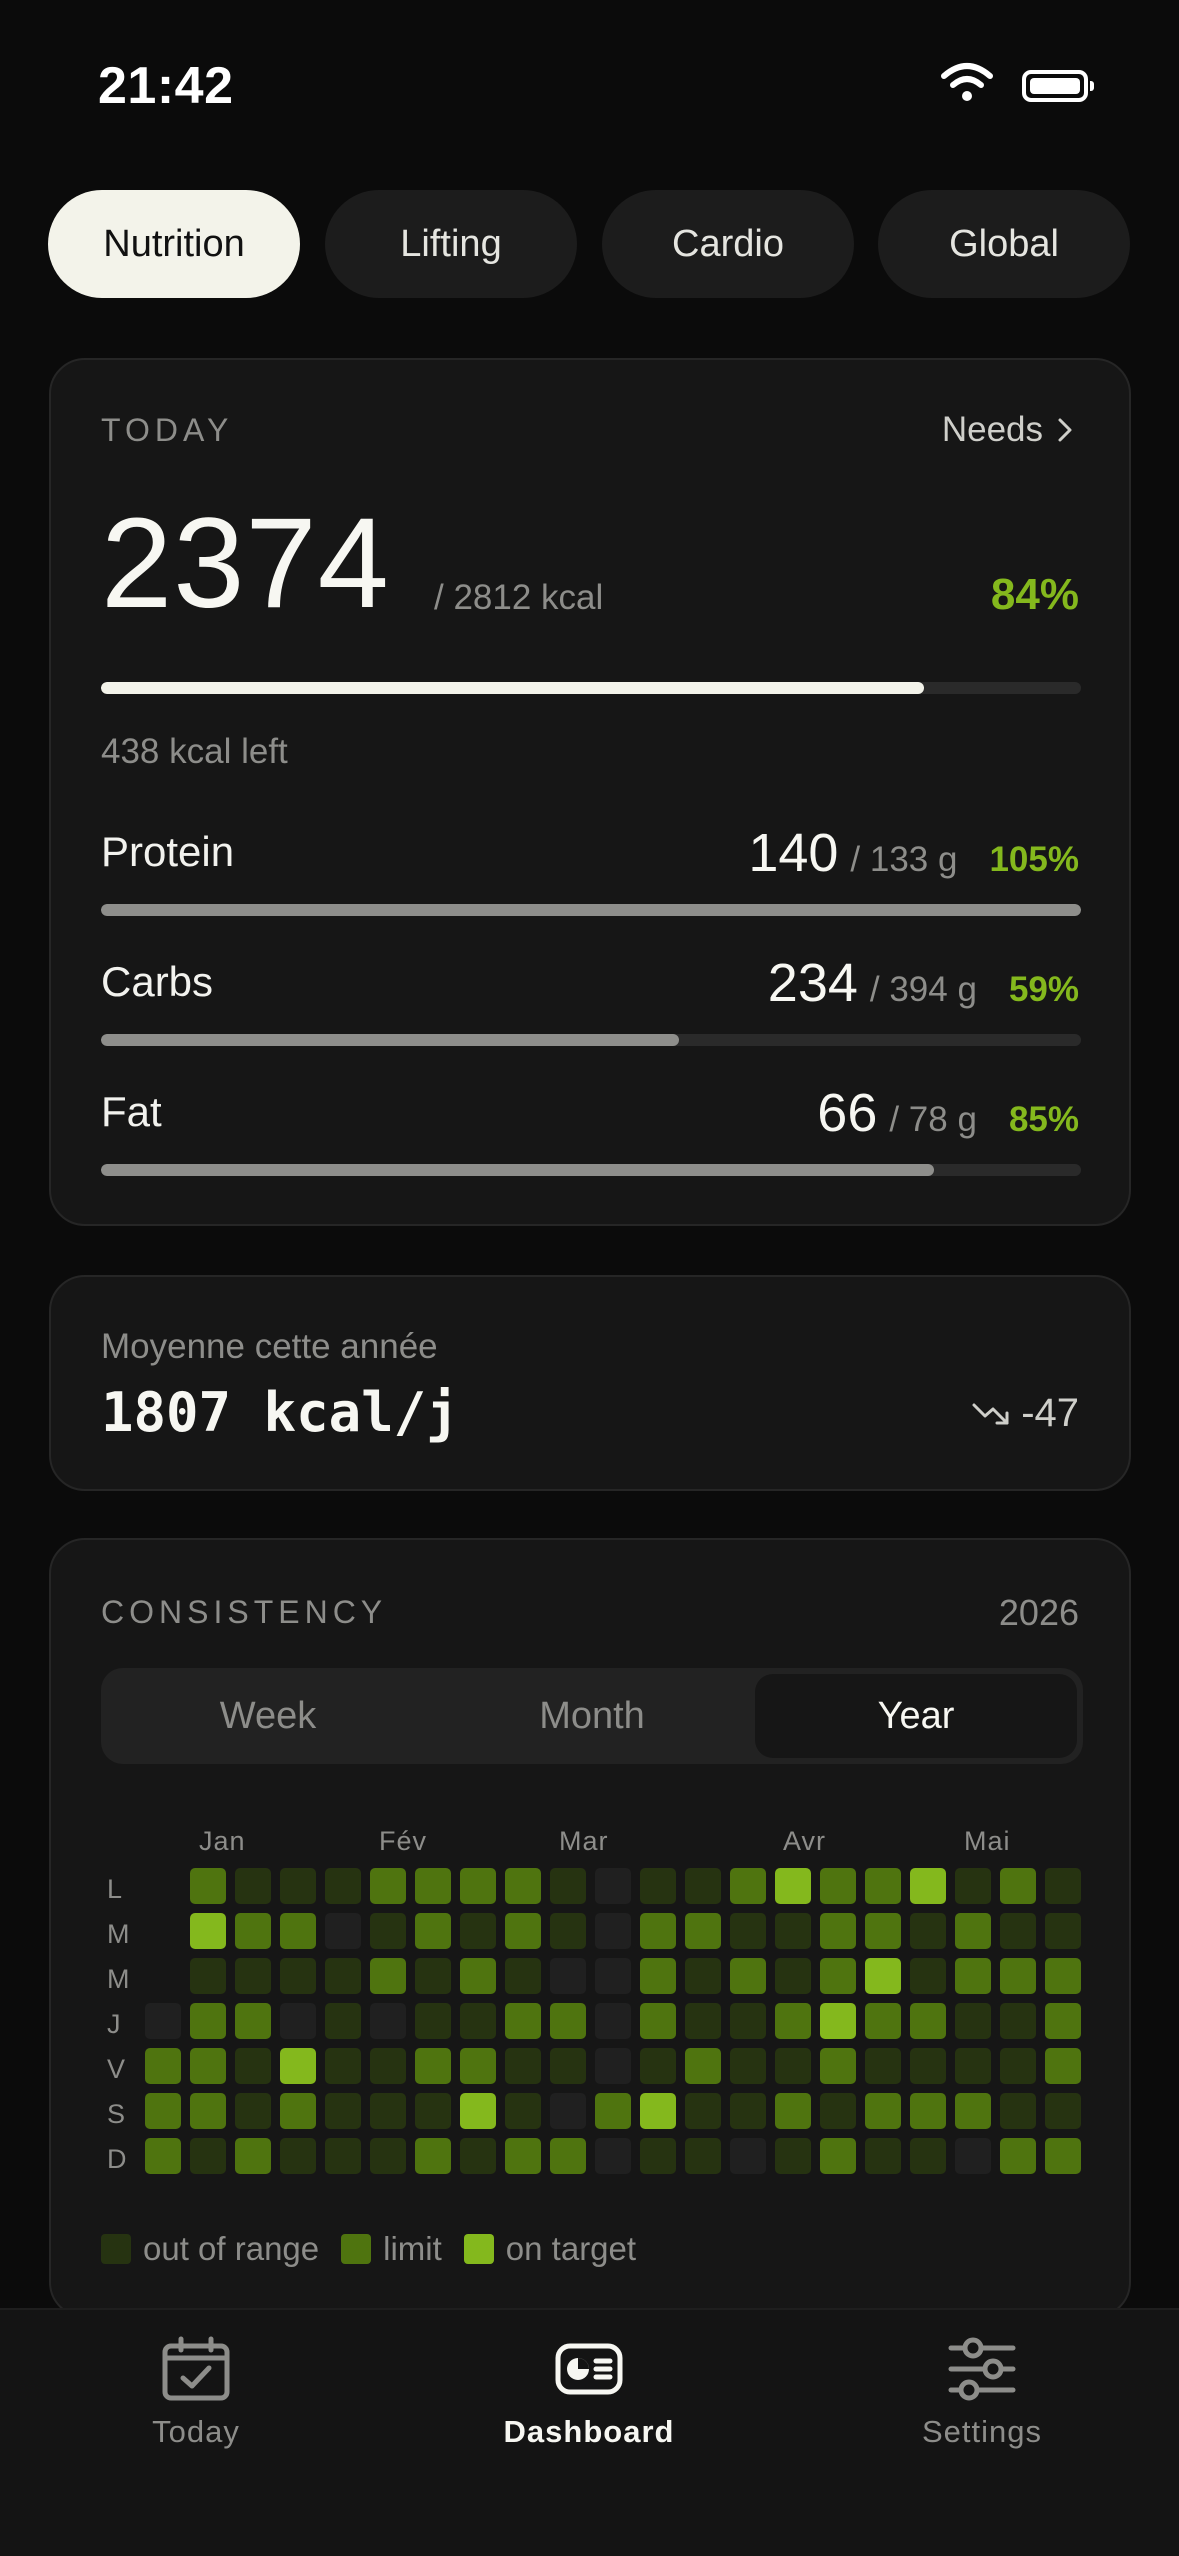 The height and width of the screenshot is (2556, 1179). Describe the element at coordinates (403, 1841) in the screenshot. I see `month-label: Fév` at that location.